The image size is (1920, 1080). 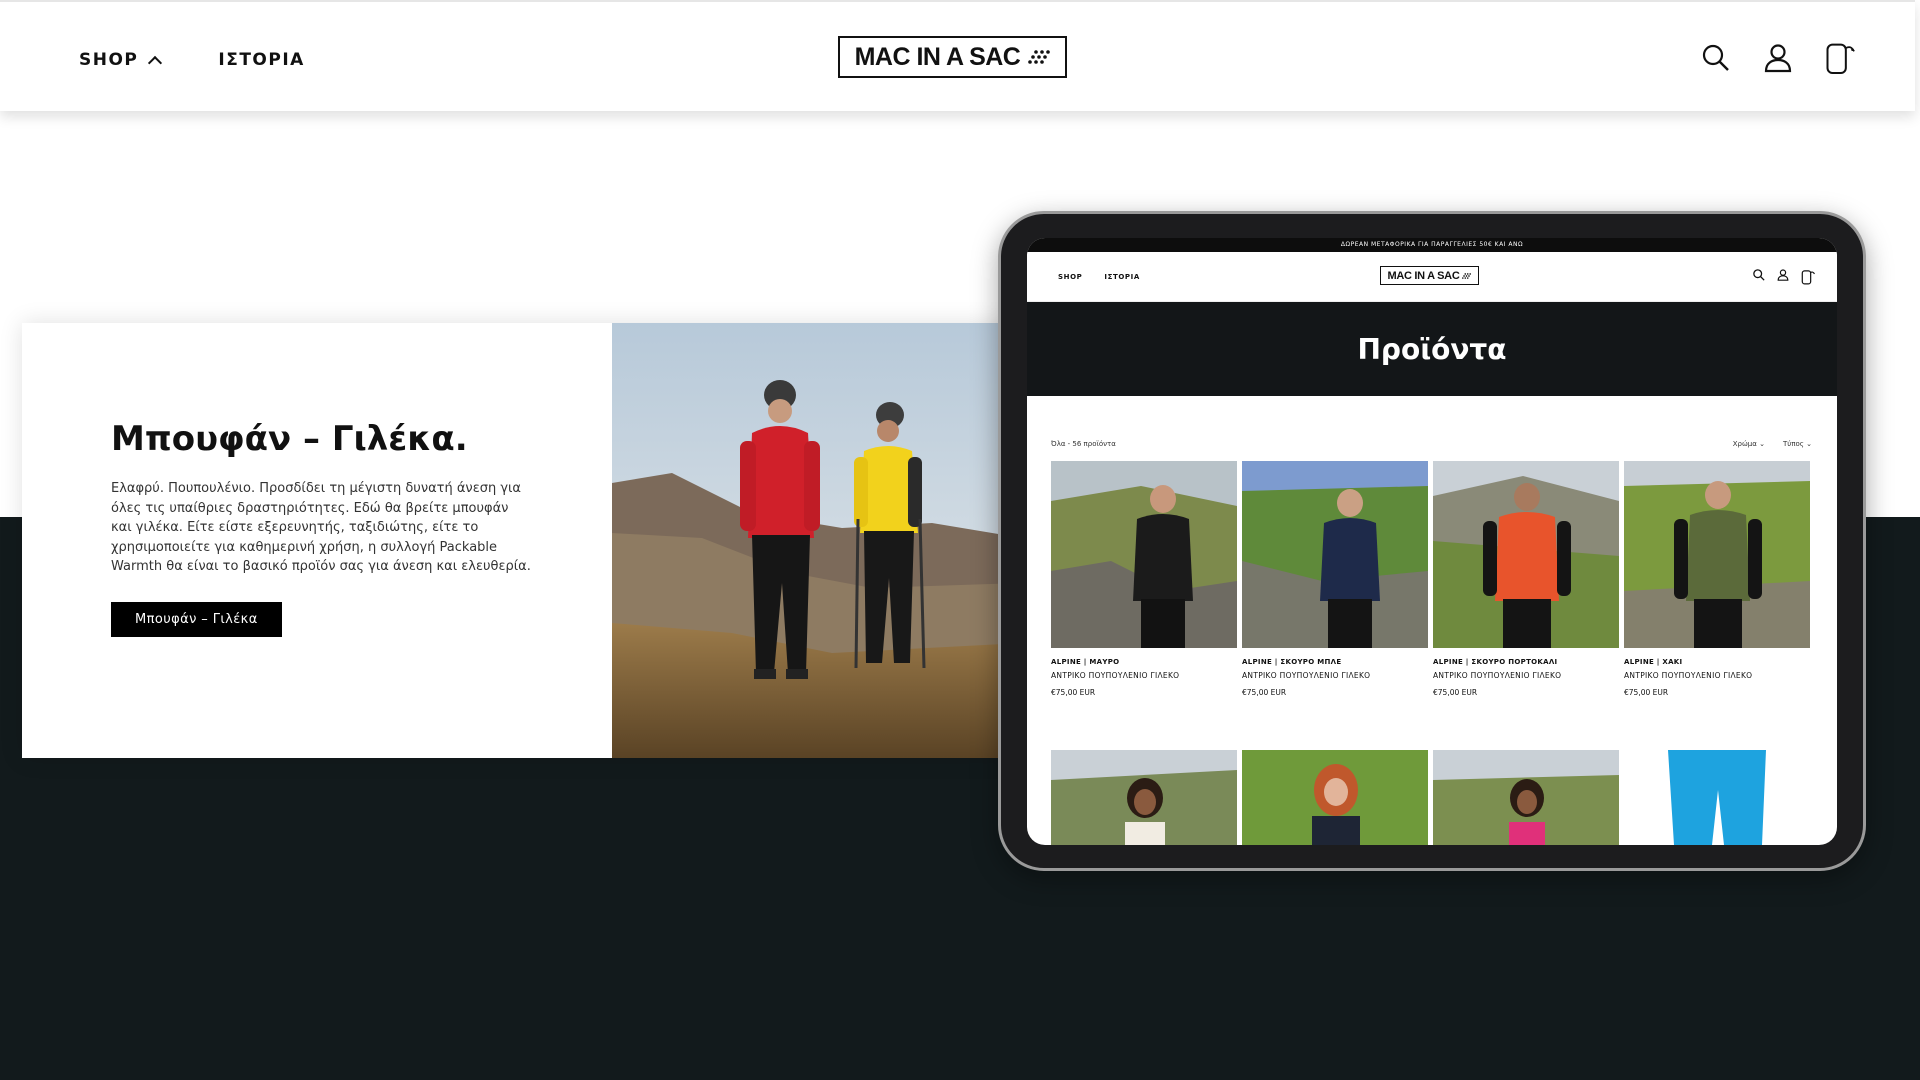 I want to click on product-name: ALPINE | ΧΑΚΙ, so click(x=1653, y=662).